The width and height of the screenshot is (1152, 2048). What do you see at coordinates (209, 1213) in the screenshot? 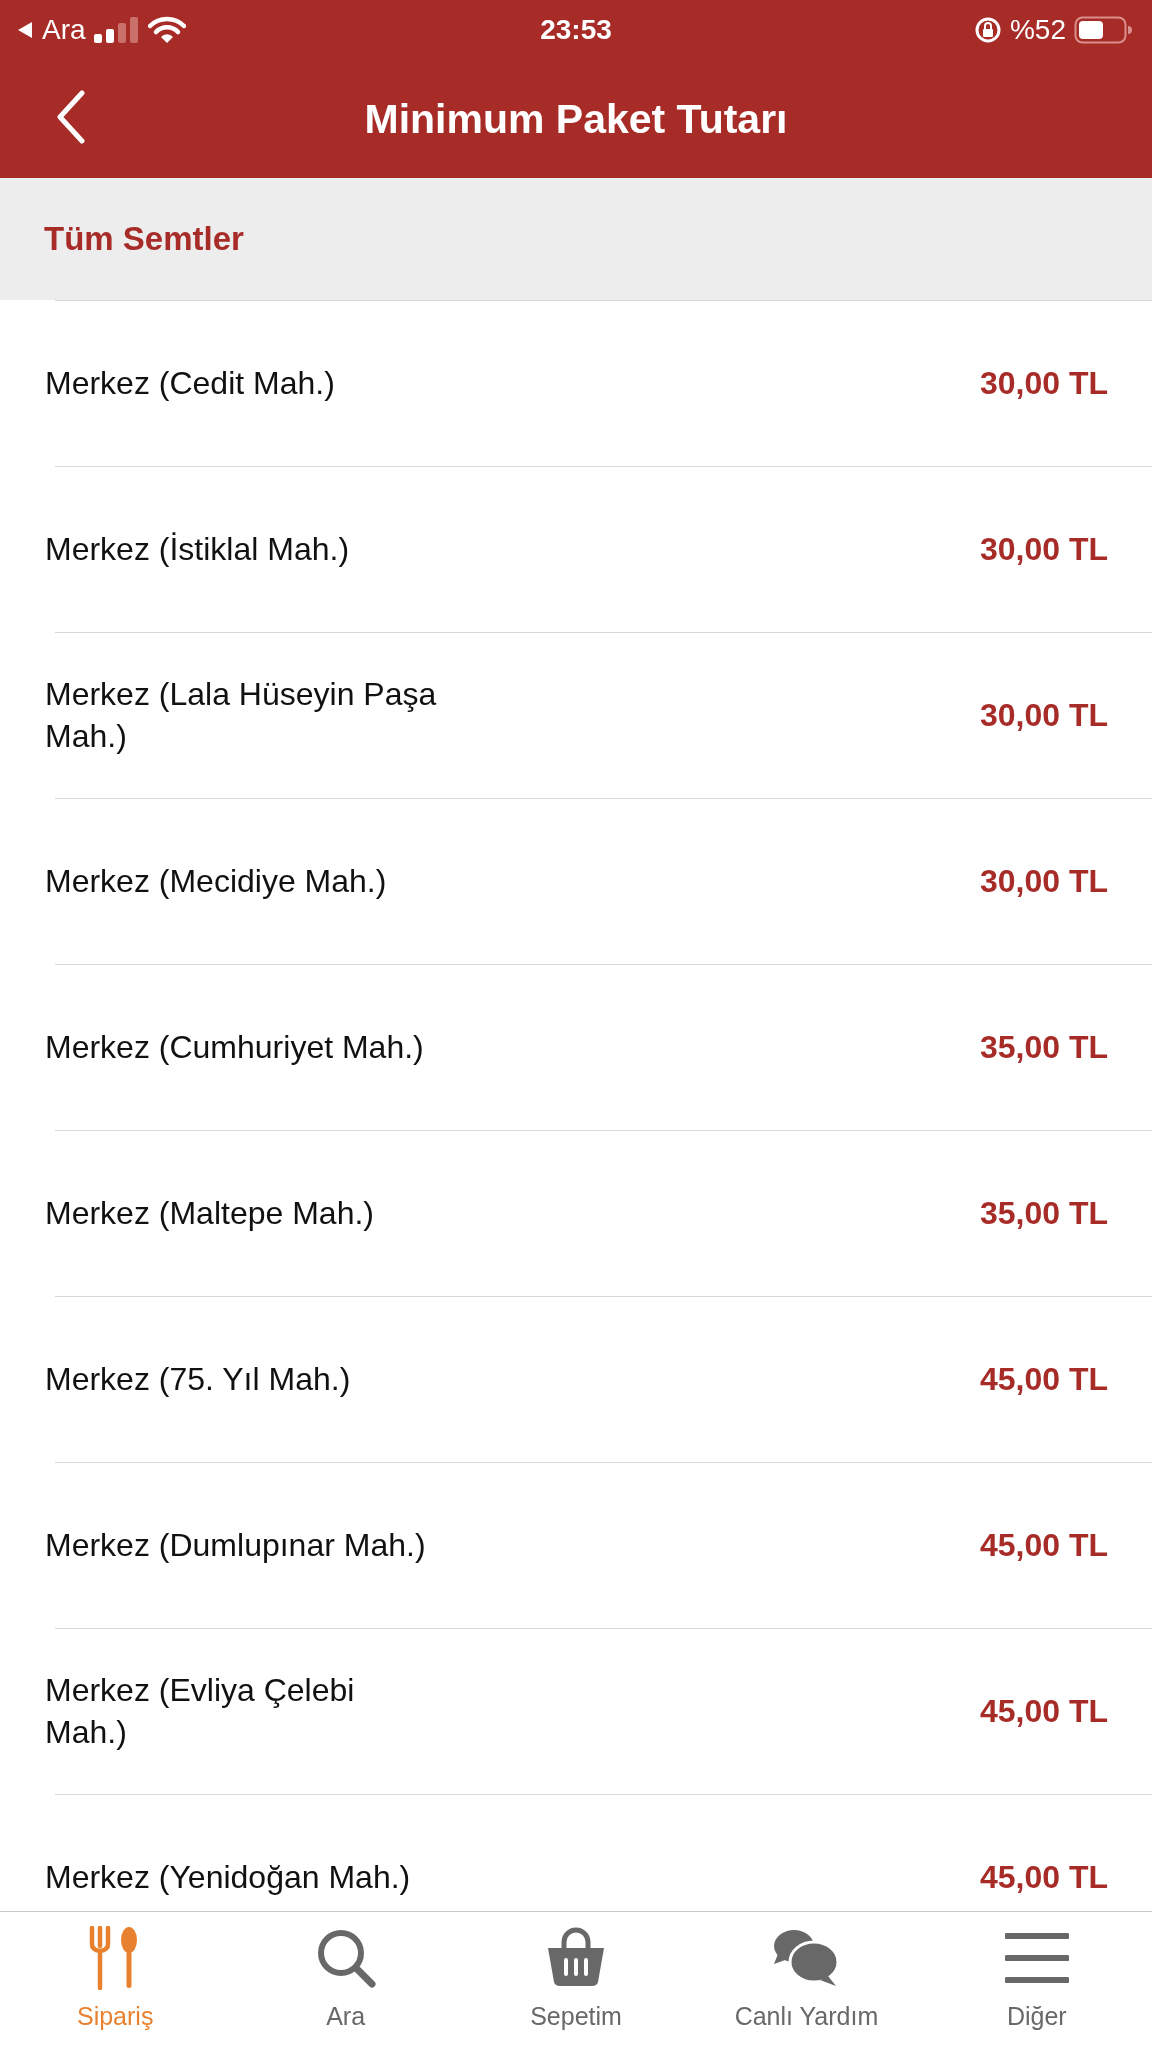
I see `district-name: Merkez (Maltepe Mah.)` at bounding box center [209, 1213].